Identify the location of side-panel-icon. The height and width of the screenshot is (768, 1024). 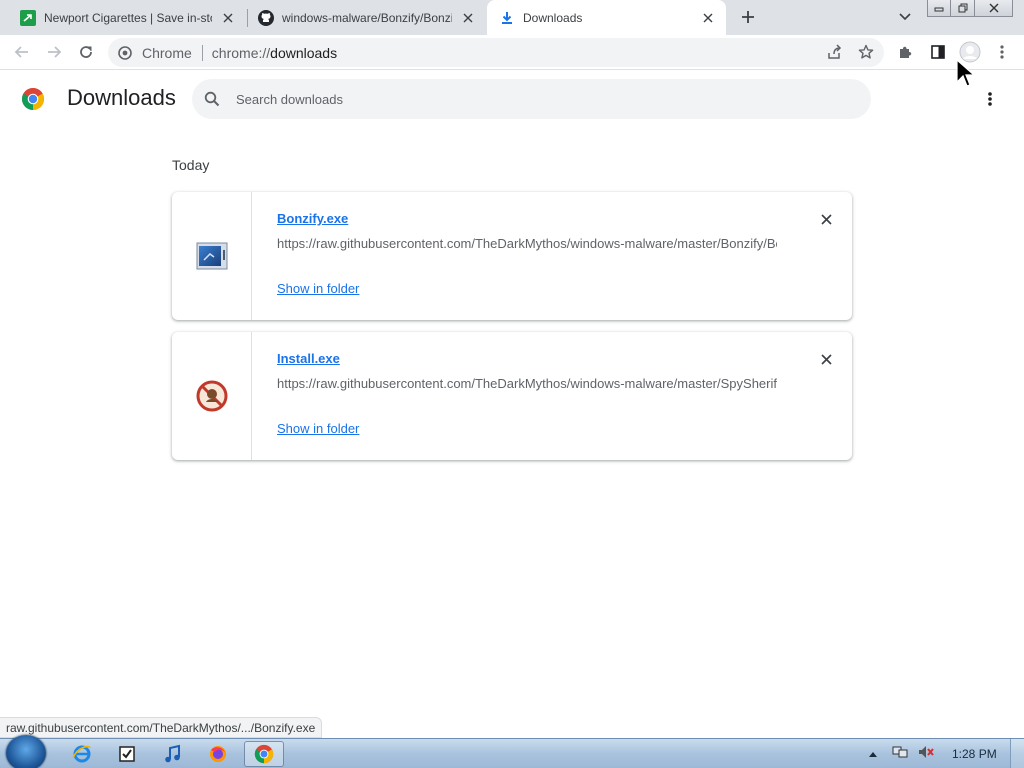
(938, 52).